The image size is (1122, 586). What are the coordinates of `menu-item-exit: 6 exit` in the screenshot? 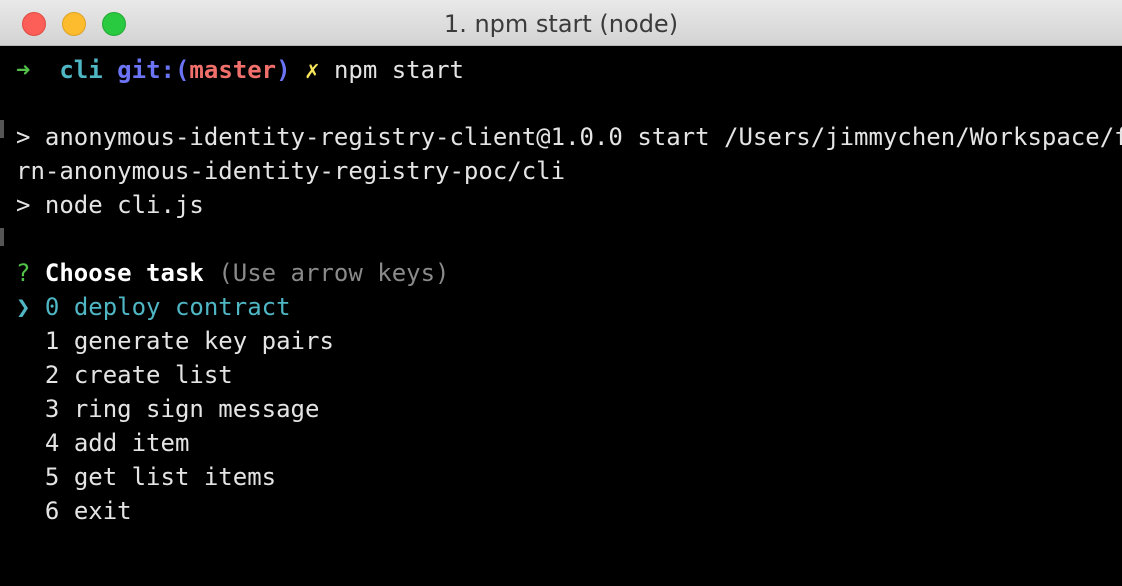 It's located at (74, 511).